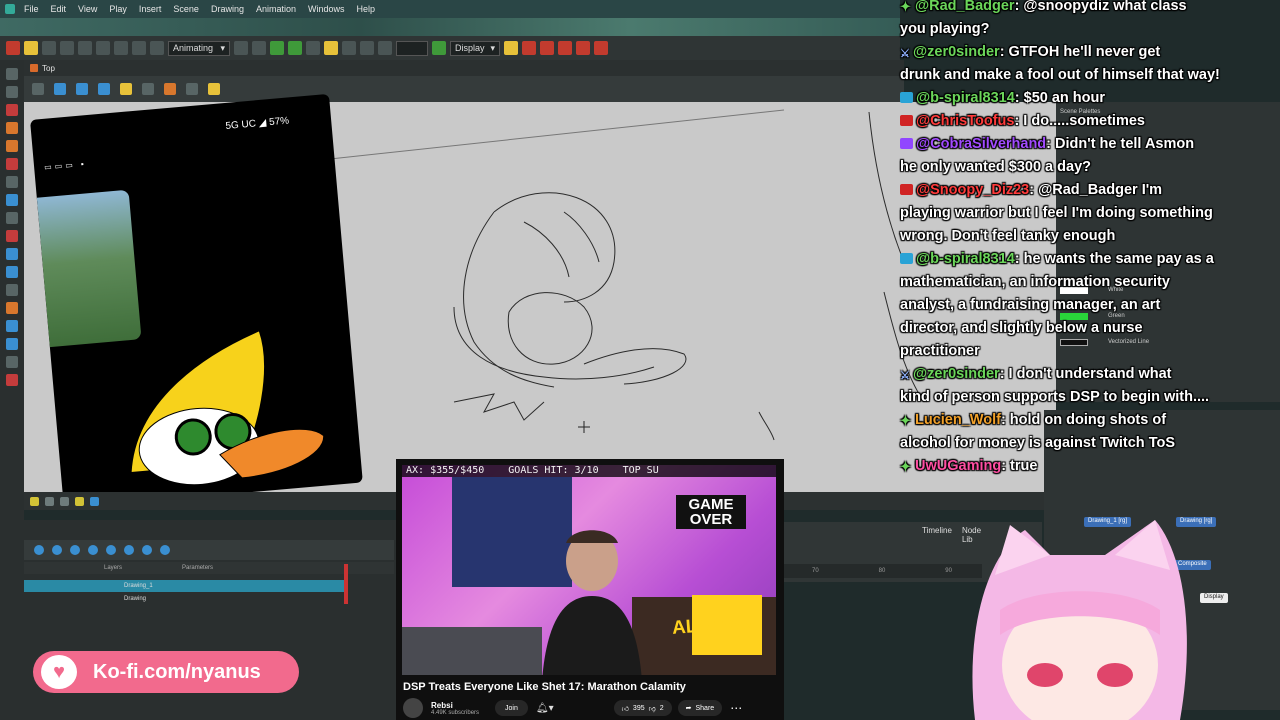  Describe the element at coordinates (60, 89) in the screenshot. I see `safe-area-icon` at that location.